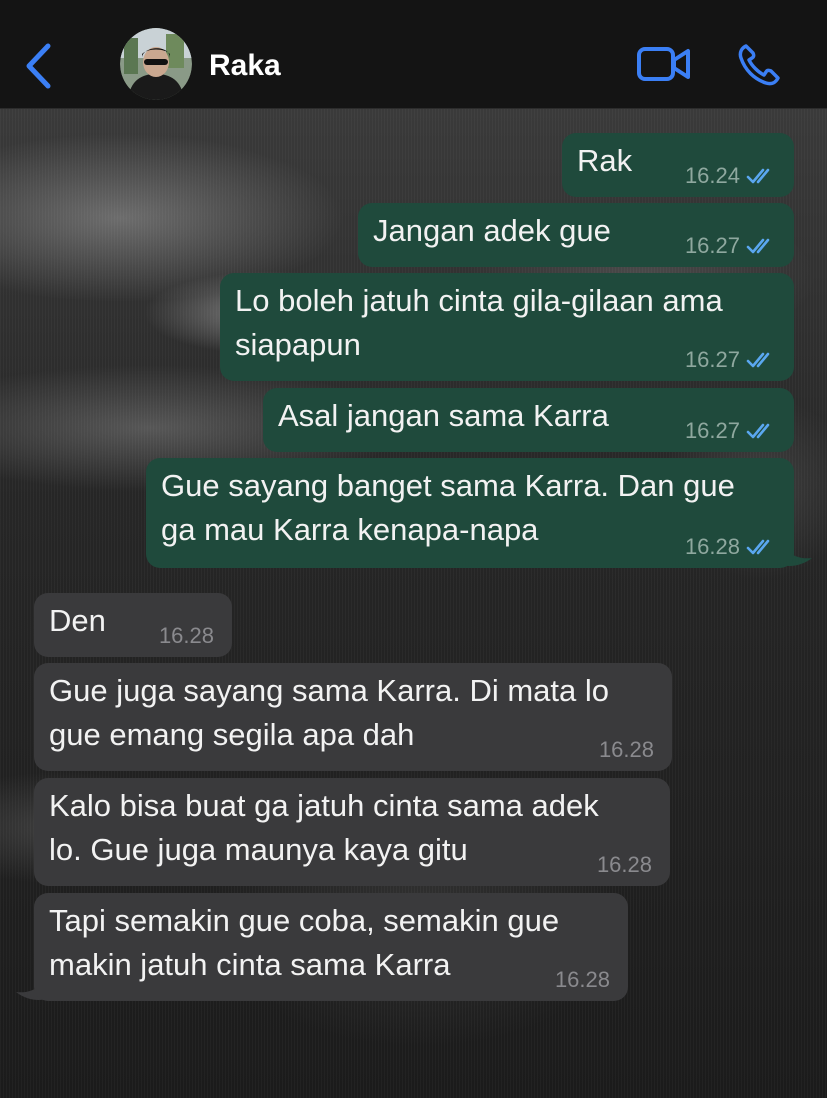 Image resolution: width=827 pixels, height=1098 pixels. What do you see at coordinates (245, 66) in the screenshot?
I see `contact-name: Raka` at bounding box center [245, 66].